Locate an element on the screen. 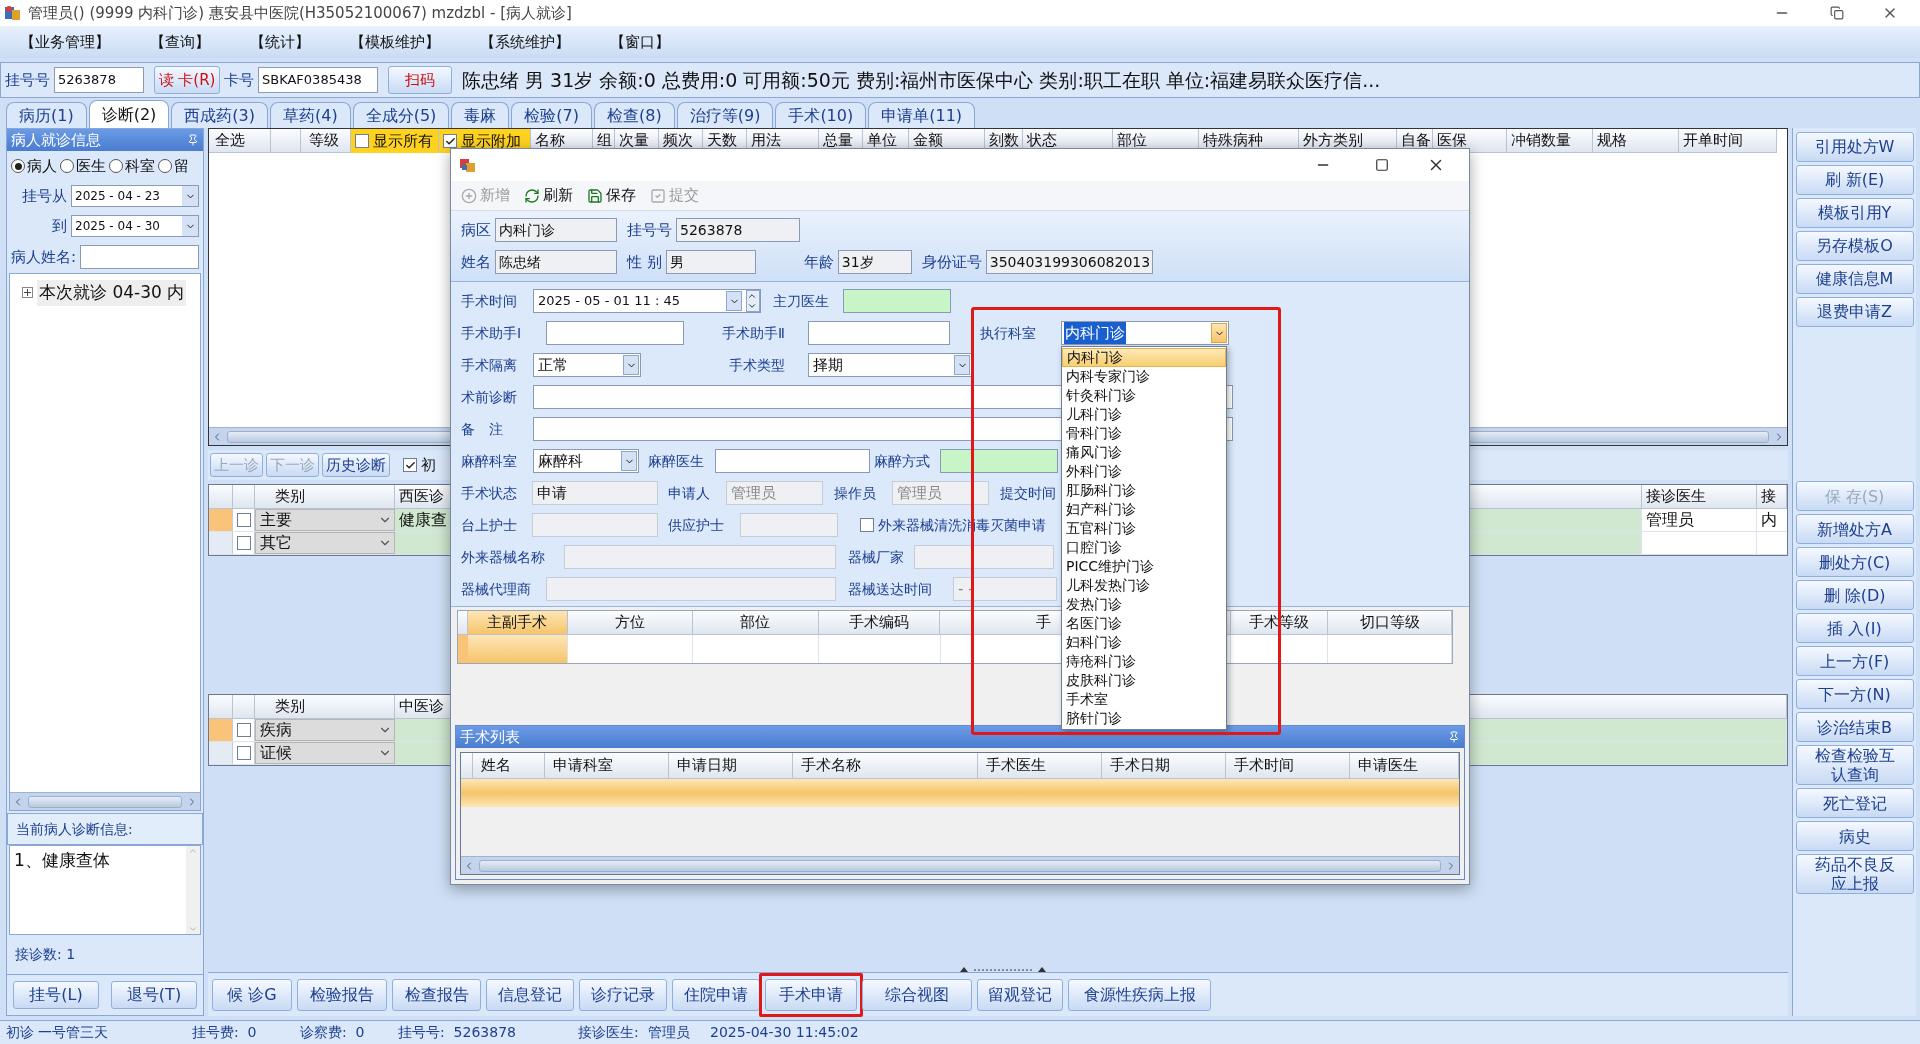 This screenshot has width=1920, height=1044. action-button: 手术申请 is located at coordinates (811, 994).